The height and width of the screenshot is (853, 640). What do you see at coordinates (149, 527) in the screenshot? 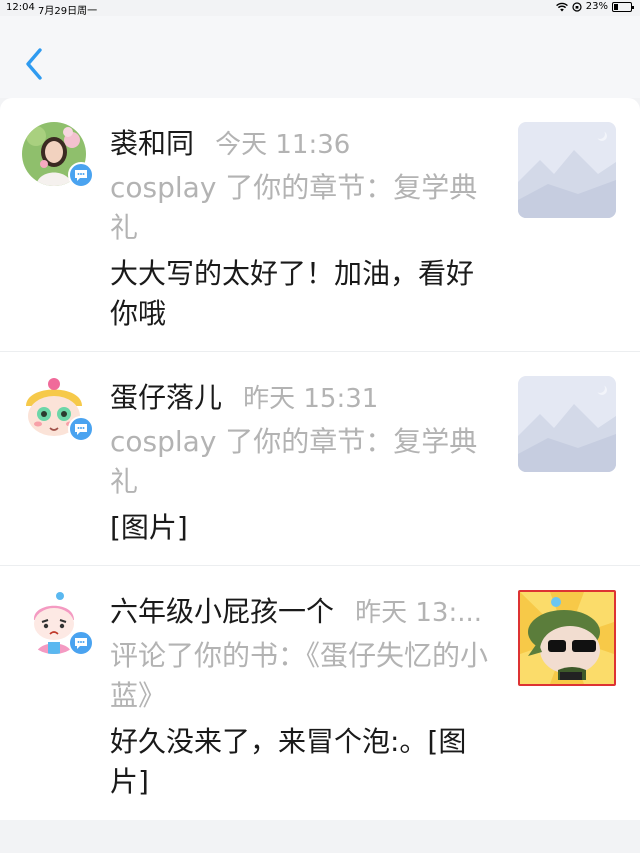
I see `message-text: [图片]` at bounding box center [149, 527].